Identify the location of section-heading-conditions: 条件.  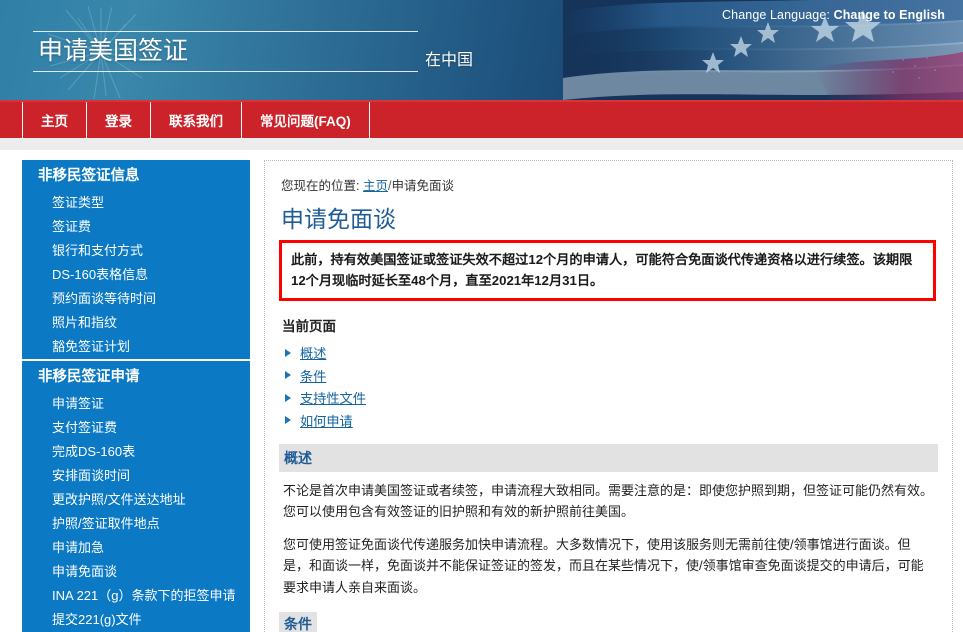
(298, 622).